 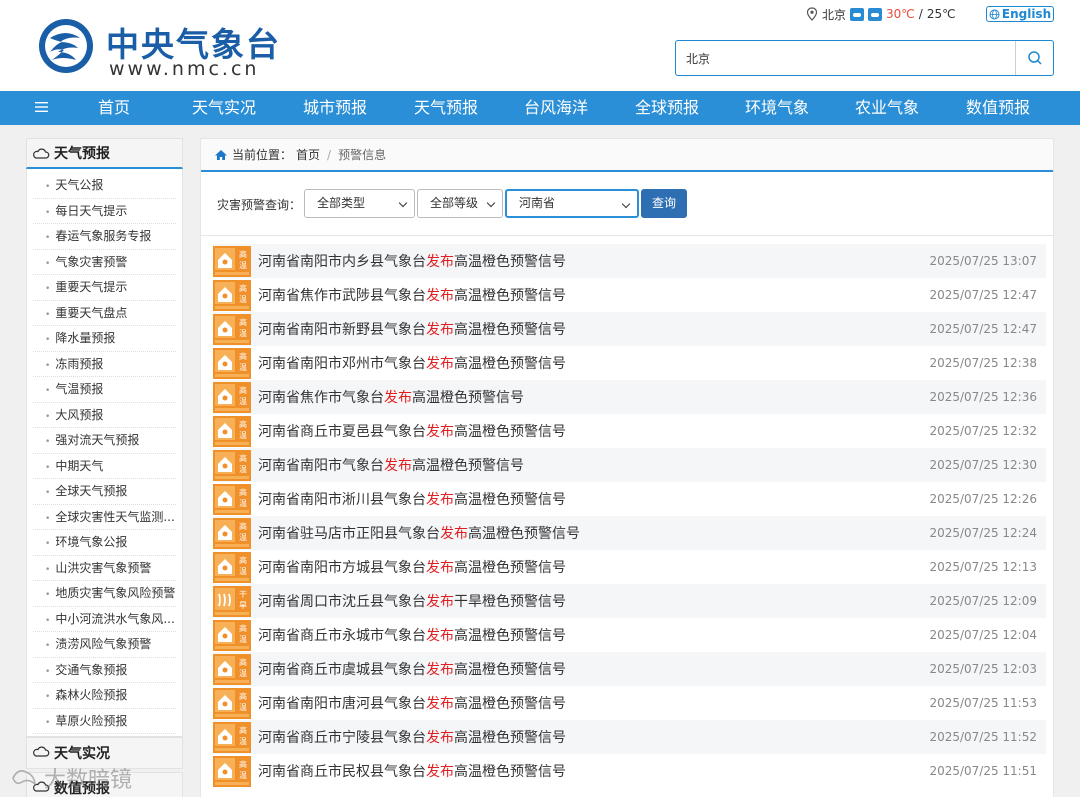 What do you see at coordinates (104, 390) in the screenshot?
I see `sidebar-item: 气温预报` at bounding box center [104, 390].